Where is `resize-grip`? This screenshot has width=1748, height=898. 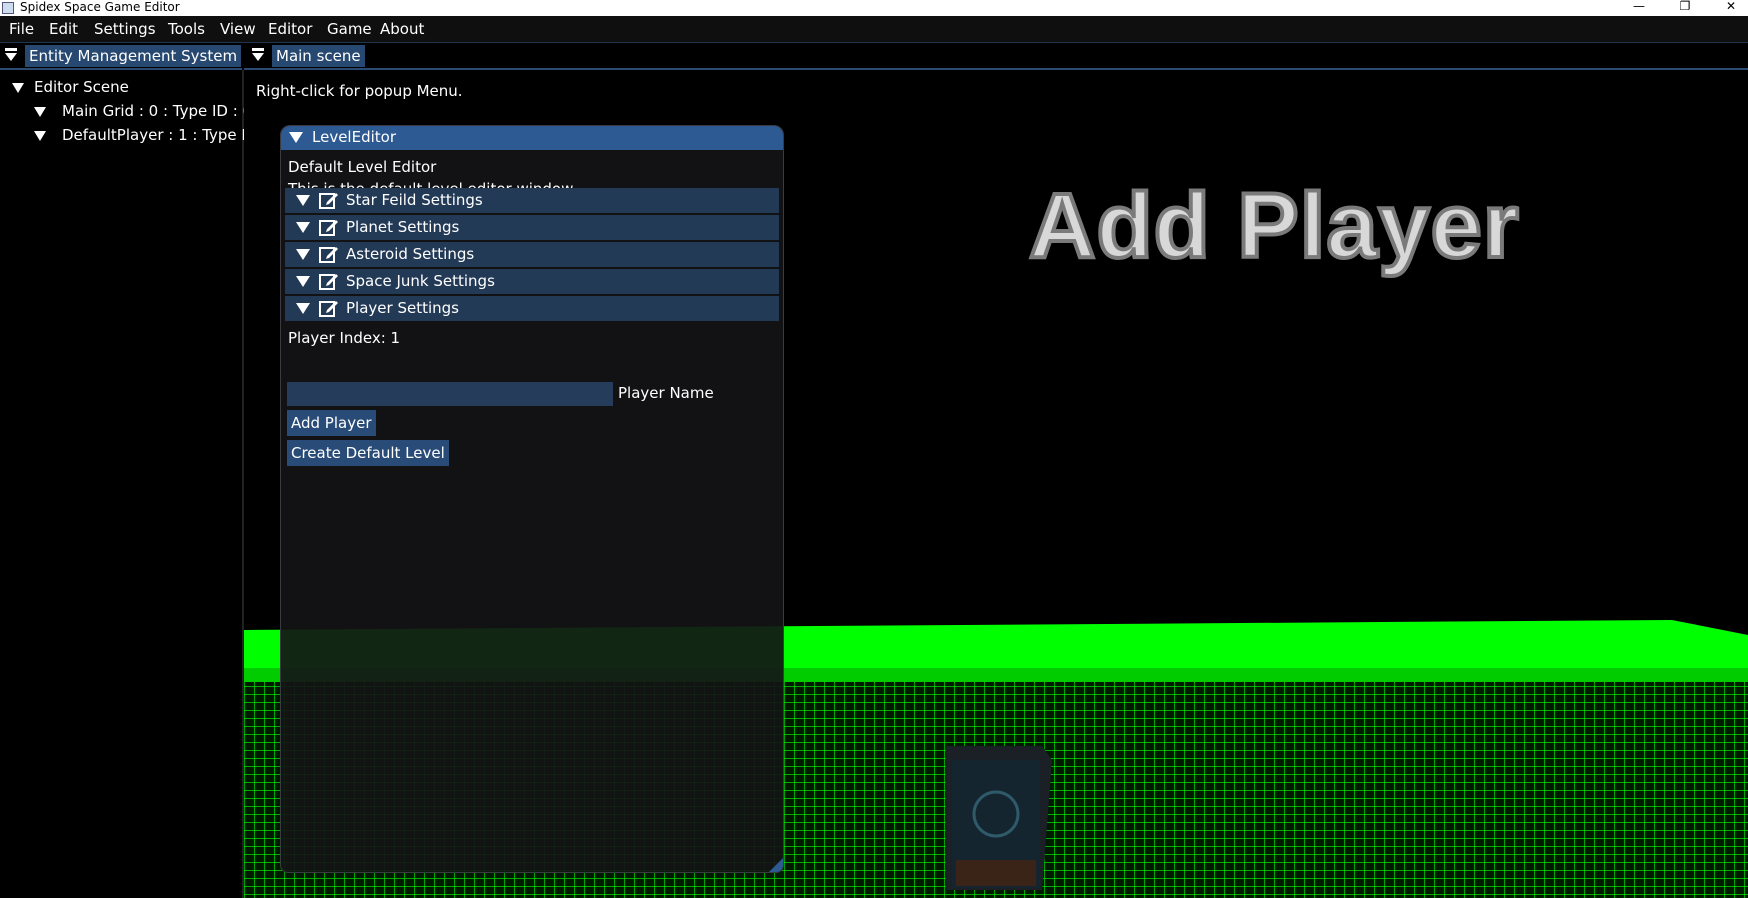 resize-grip is located at coordinates (776, 865).